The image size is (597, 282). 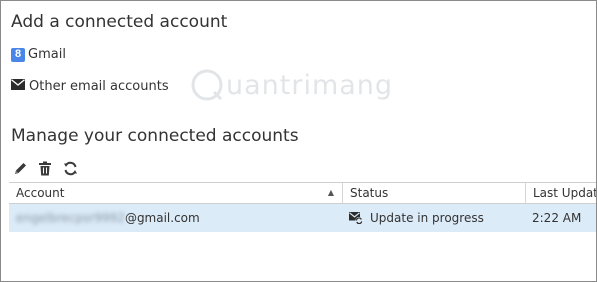 I want to click on table-header: Account ▲ Status Last Update, so click(x=302, y=193).